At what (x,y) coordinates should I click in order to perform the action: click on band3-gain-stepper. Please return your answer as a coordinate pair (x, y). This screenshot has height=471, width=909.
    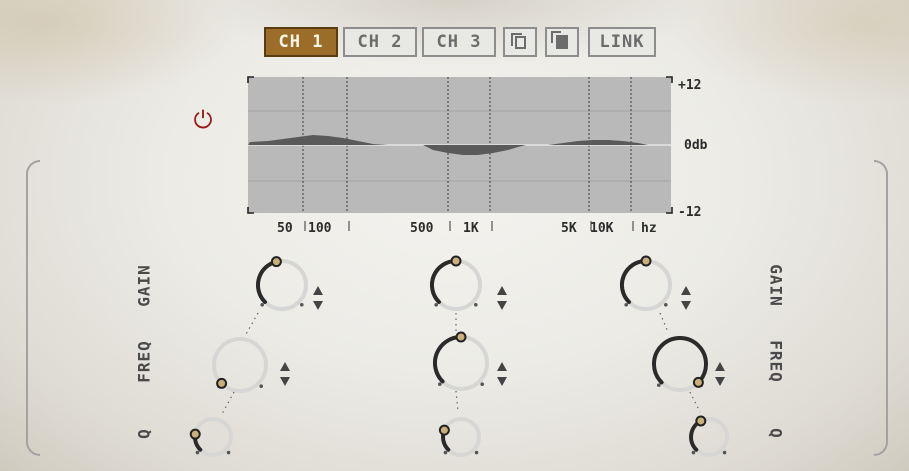
    Looking at the image, I should click on (686, 298).